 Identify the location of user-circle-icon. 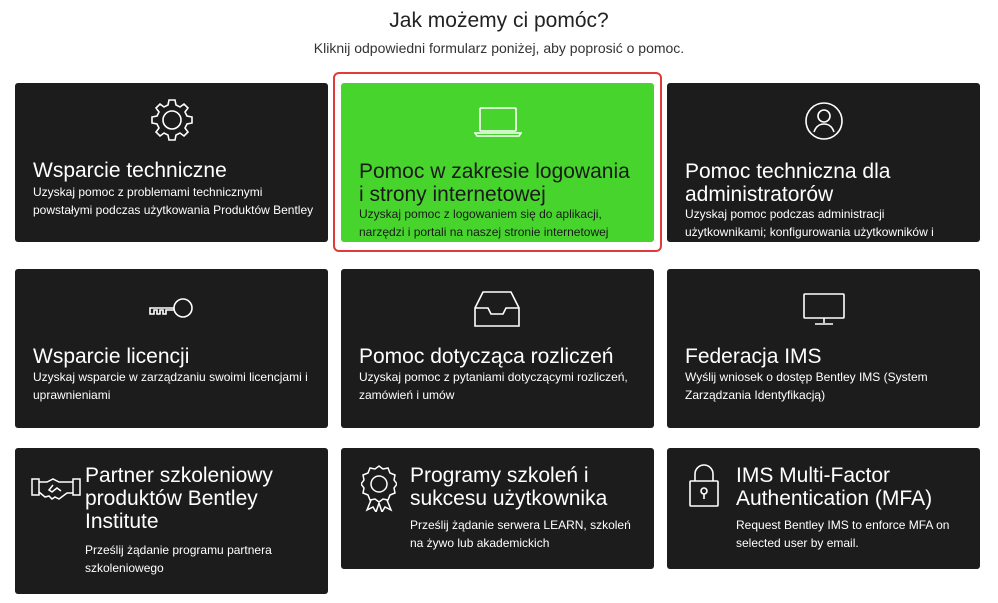
(824, 121).